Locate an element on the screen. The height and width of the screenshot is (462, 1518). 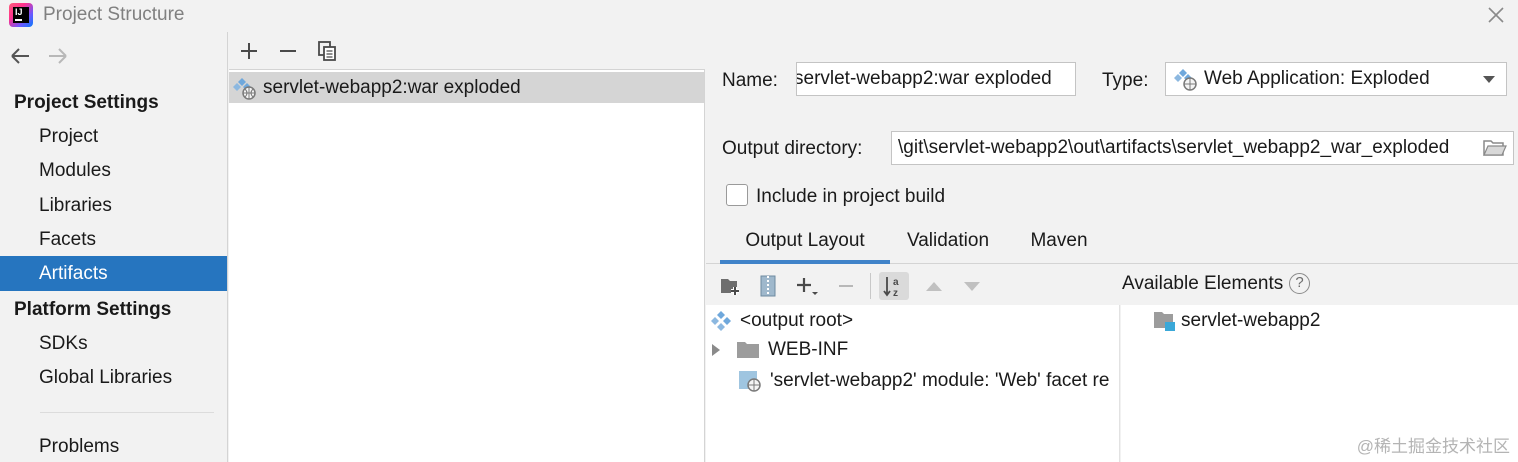
tree-node-label: WEB-INF is located at coordinates (808, 349).